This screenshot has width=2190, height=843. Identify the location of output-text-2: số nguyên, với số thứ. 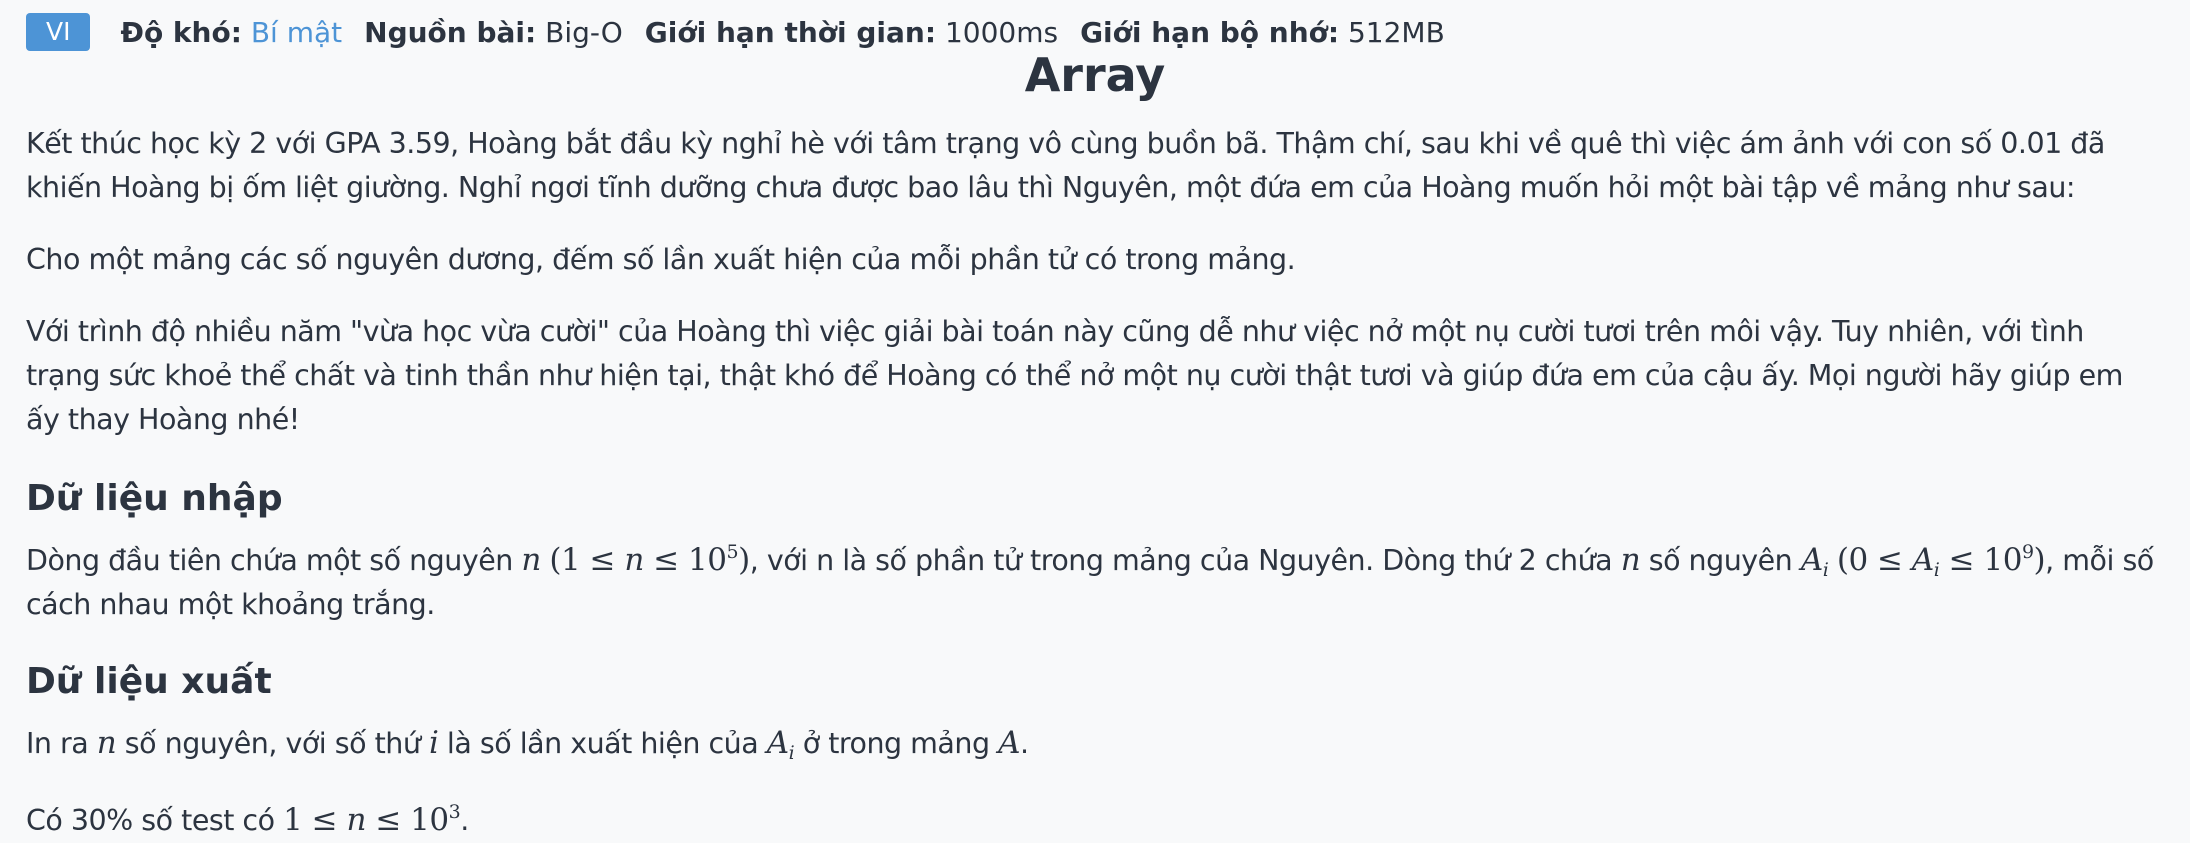
(272, 743).